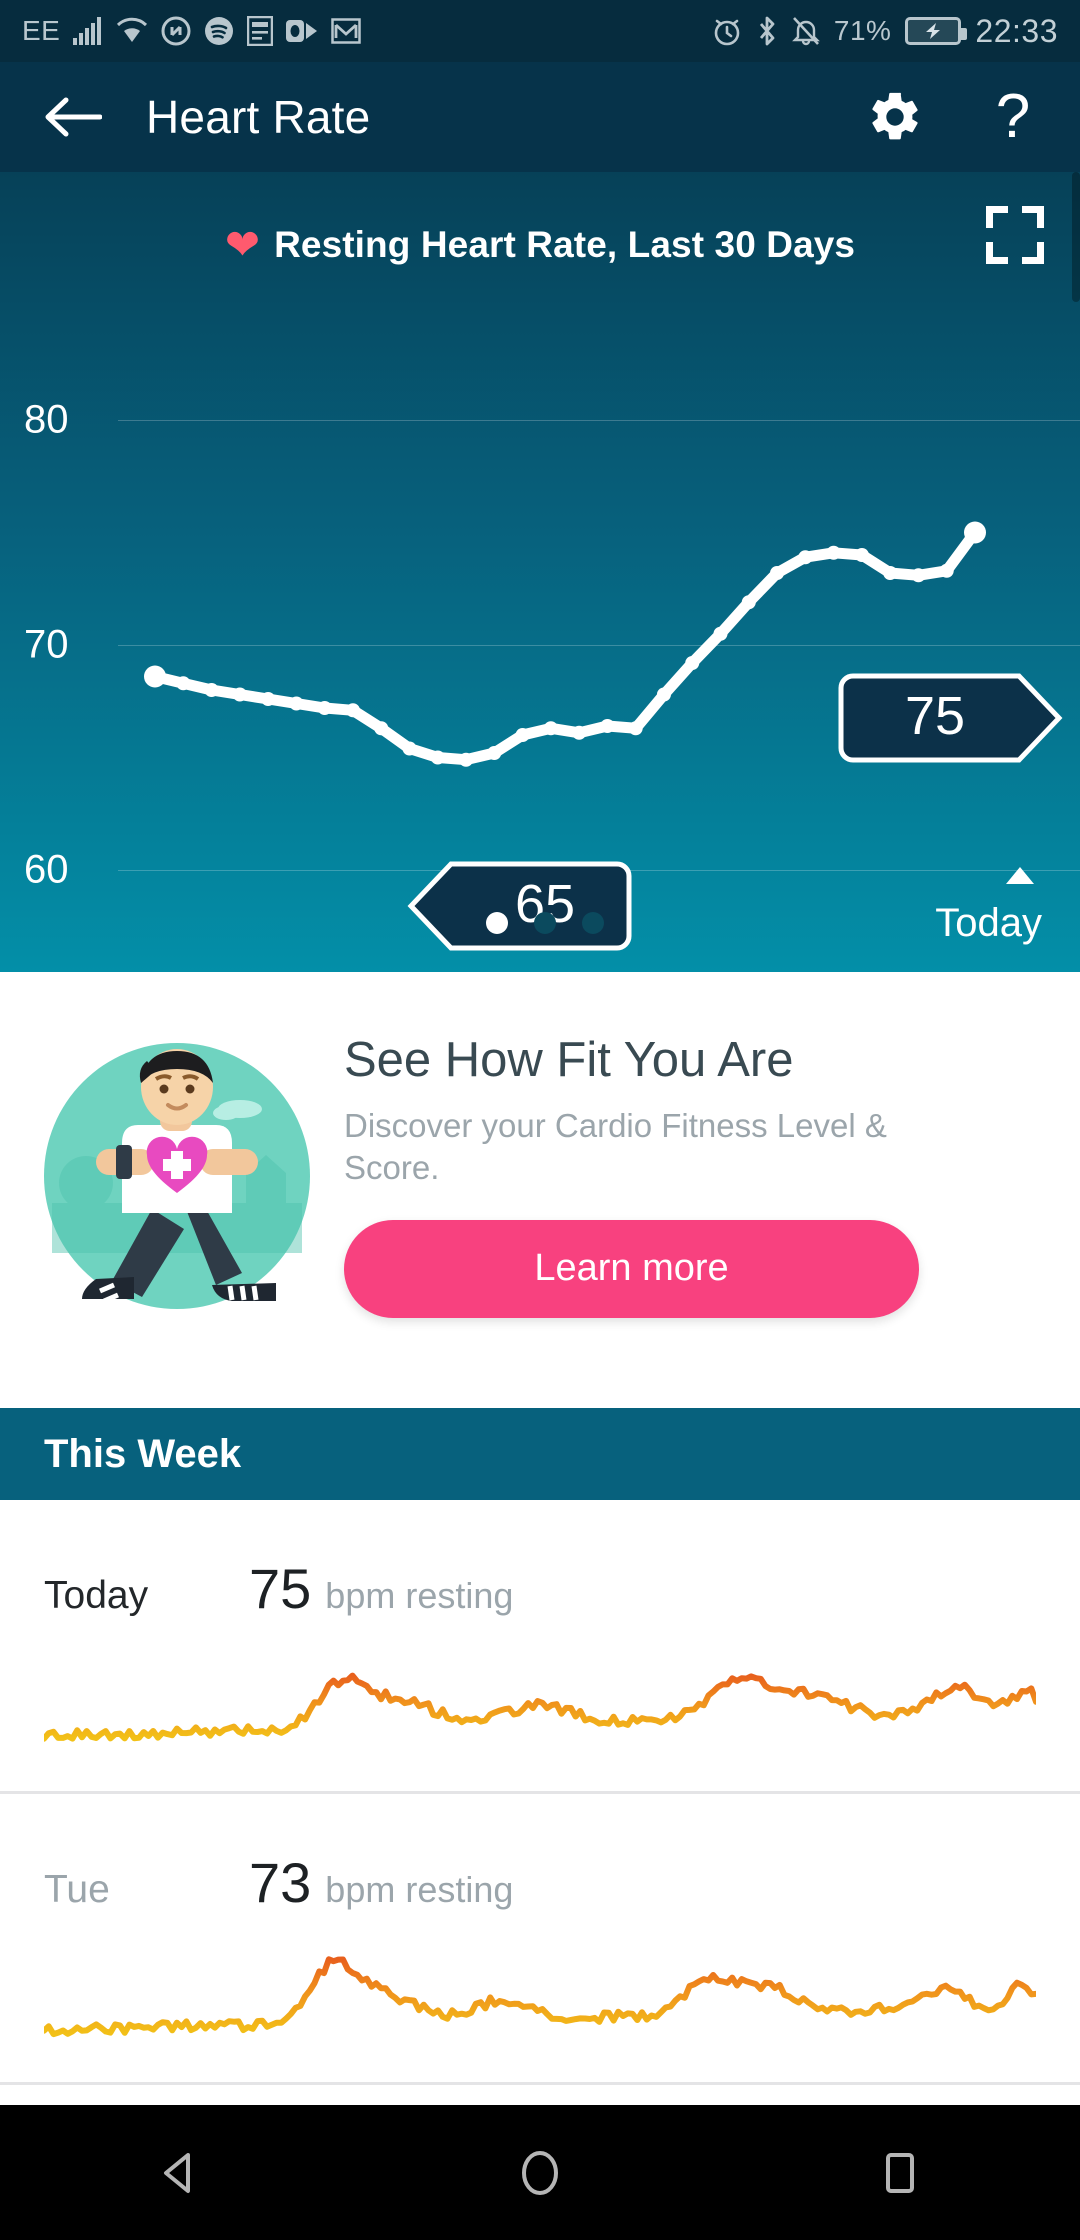  What do you see at coordinates (177, 2172) in the screenshot?
I see `triangle-back-icon` at bounding box center [177, 2172].